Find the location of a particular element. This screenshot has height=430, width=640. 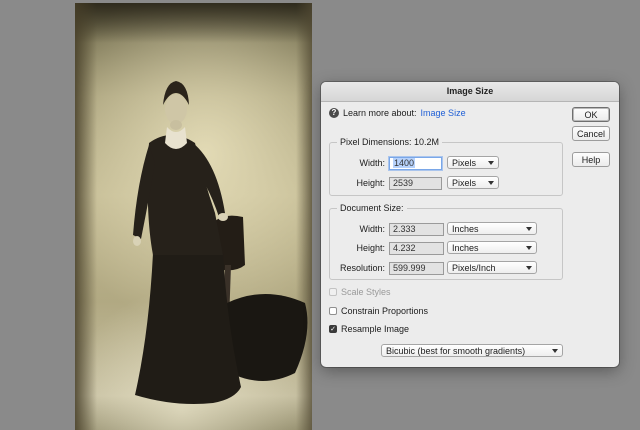

pixel-height-unit-value: Pixels is located at coordinates (464, 183).